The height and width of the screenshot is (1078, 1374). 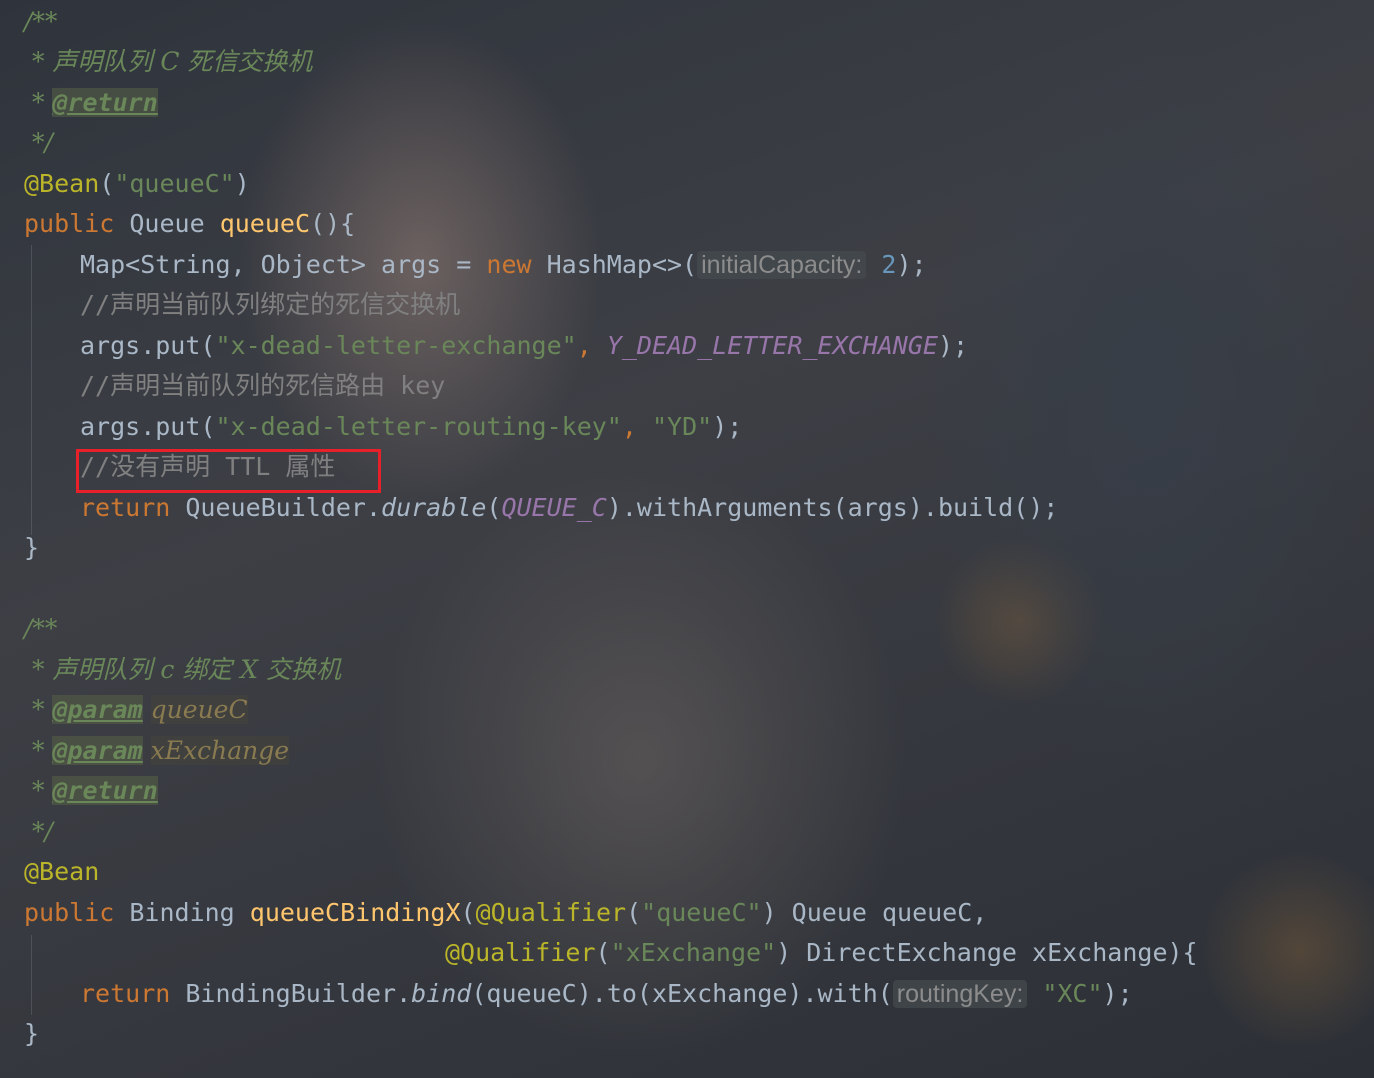 I want to click on code-line: * 声明队列 C 死信交换机, so click(x=168, y=62).